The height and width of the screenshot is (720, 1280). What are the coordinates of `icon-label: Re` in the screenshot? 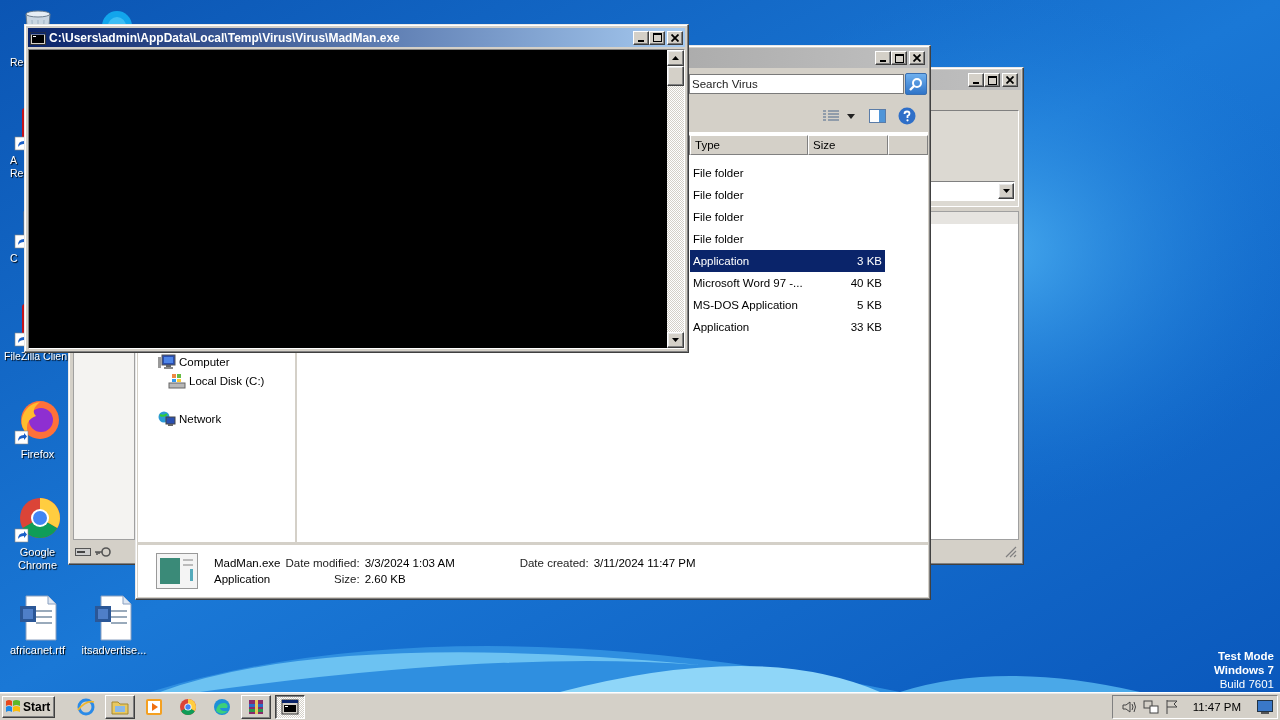 It's located at (12, 62).